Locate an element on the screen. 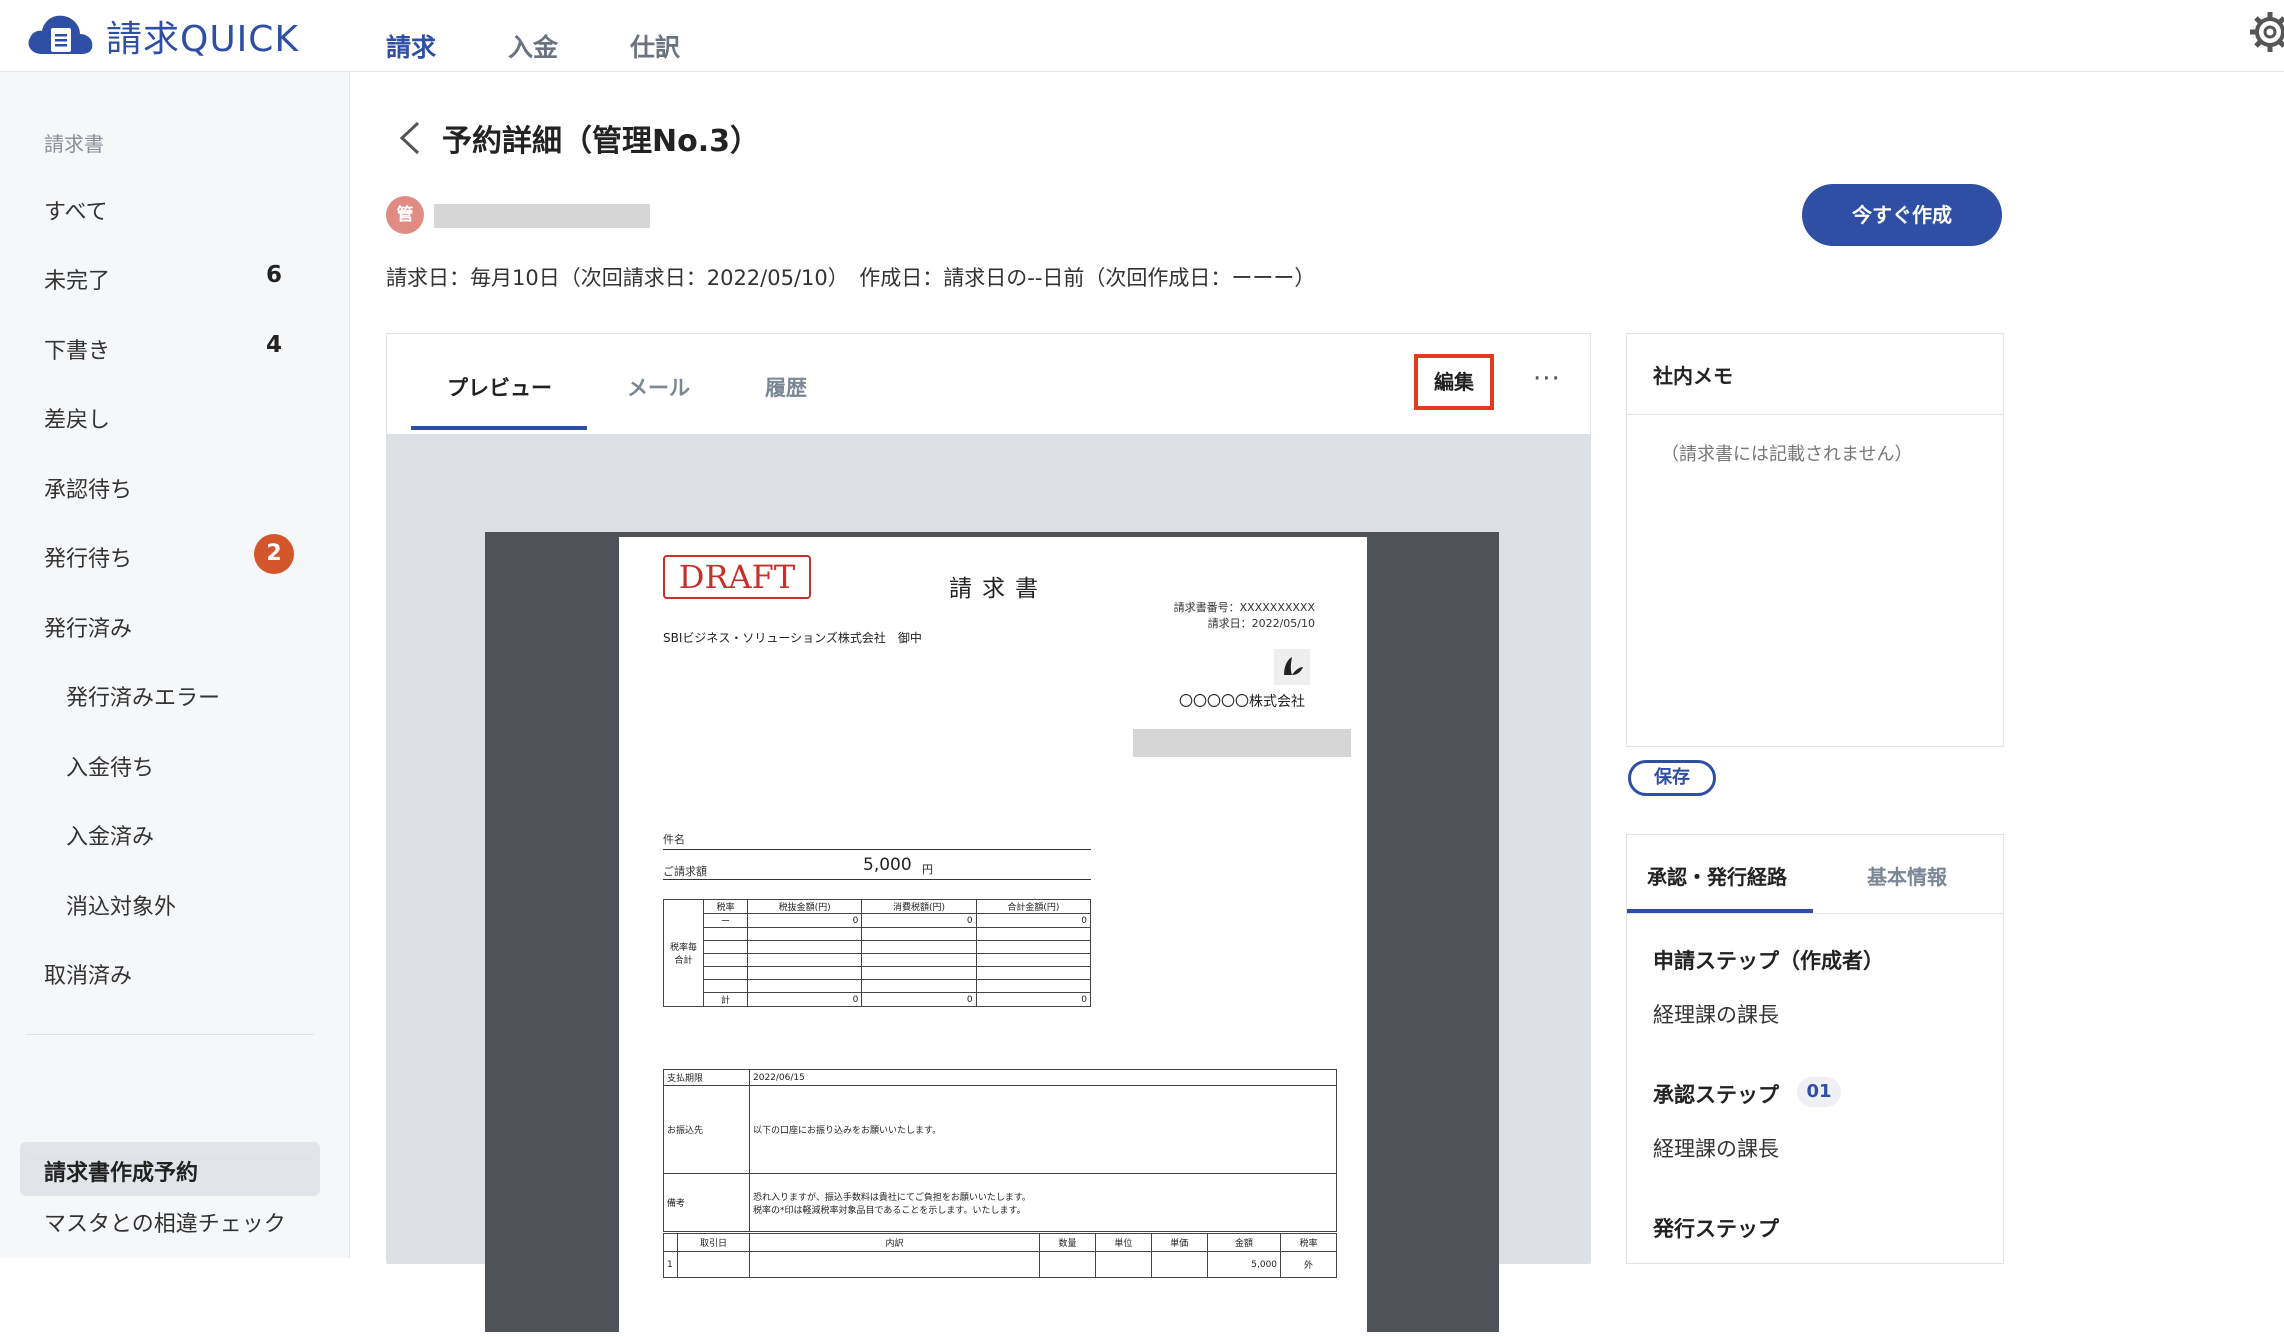 The image size is (2284, 1337). sidebar-item-issued: 発行済み is located at coordinates (88, 627).